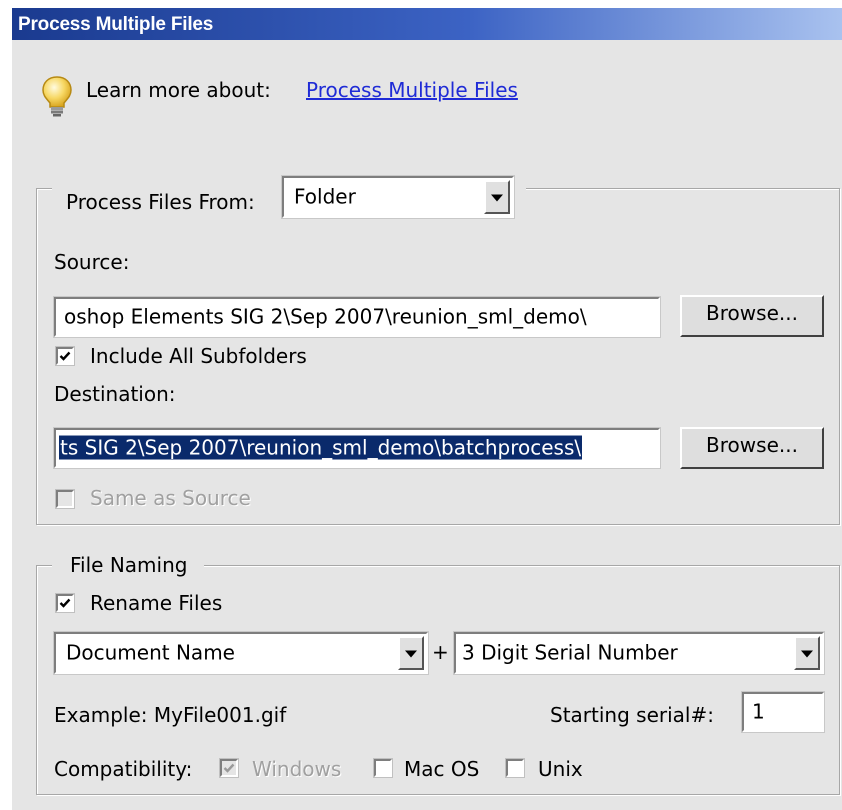 The image size is (842, 810). I want to click on windows-checkbox, so click(229, 768).